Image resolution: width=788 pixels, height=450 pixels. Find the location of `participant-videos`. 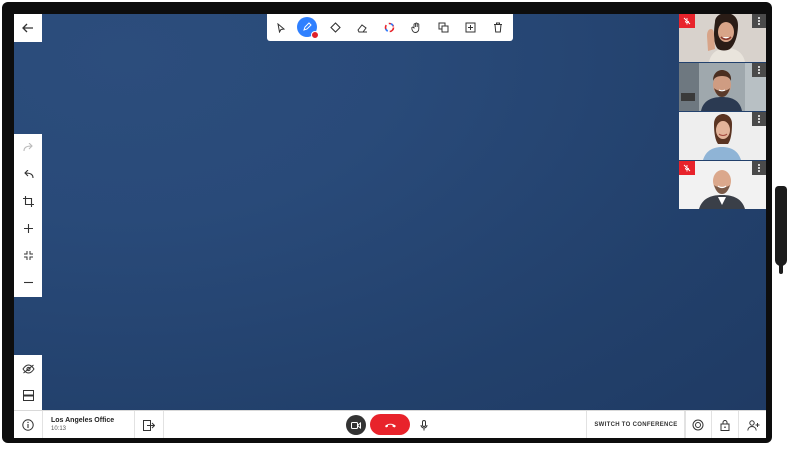

participant-videos is located at coordinates (722, 112).